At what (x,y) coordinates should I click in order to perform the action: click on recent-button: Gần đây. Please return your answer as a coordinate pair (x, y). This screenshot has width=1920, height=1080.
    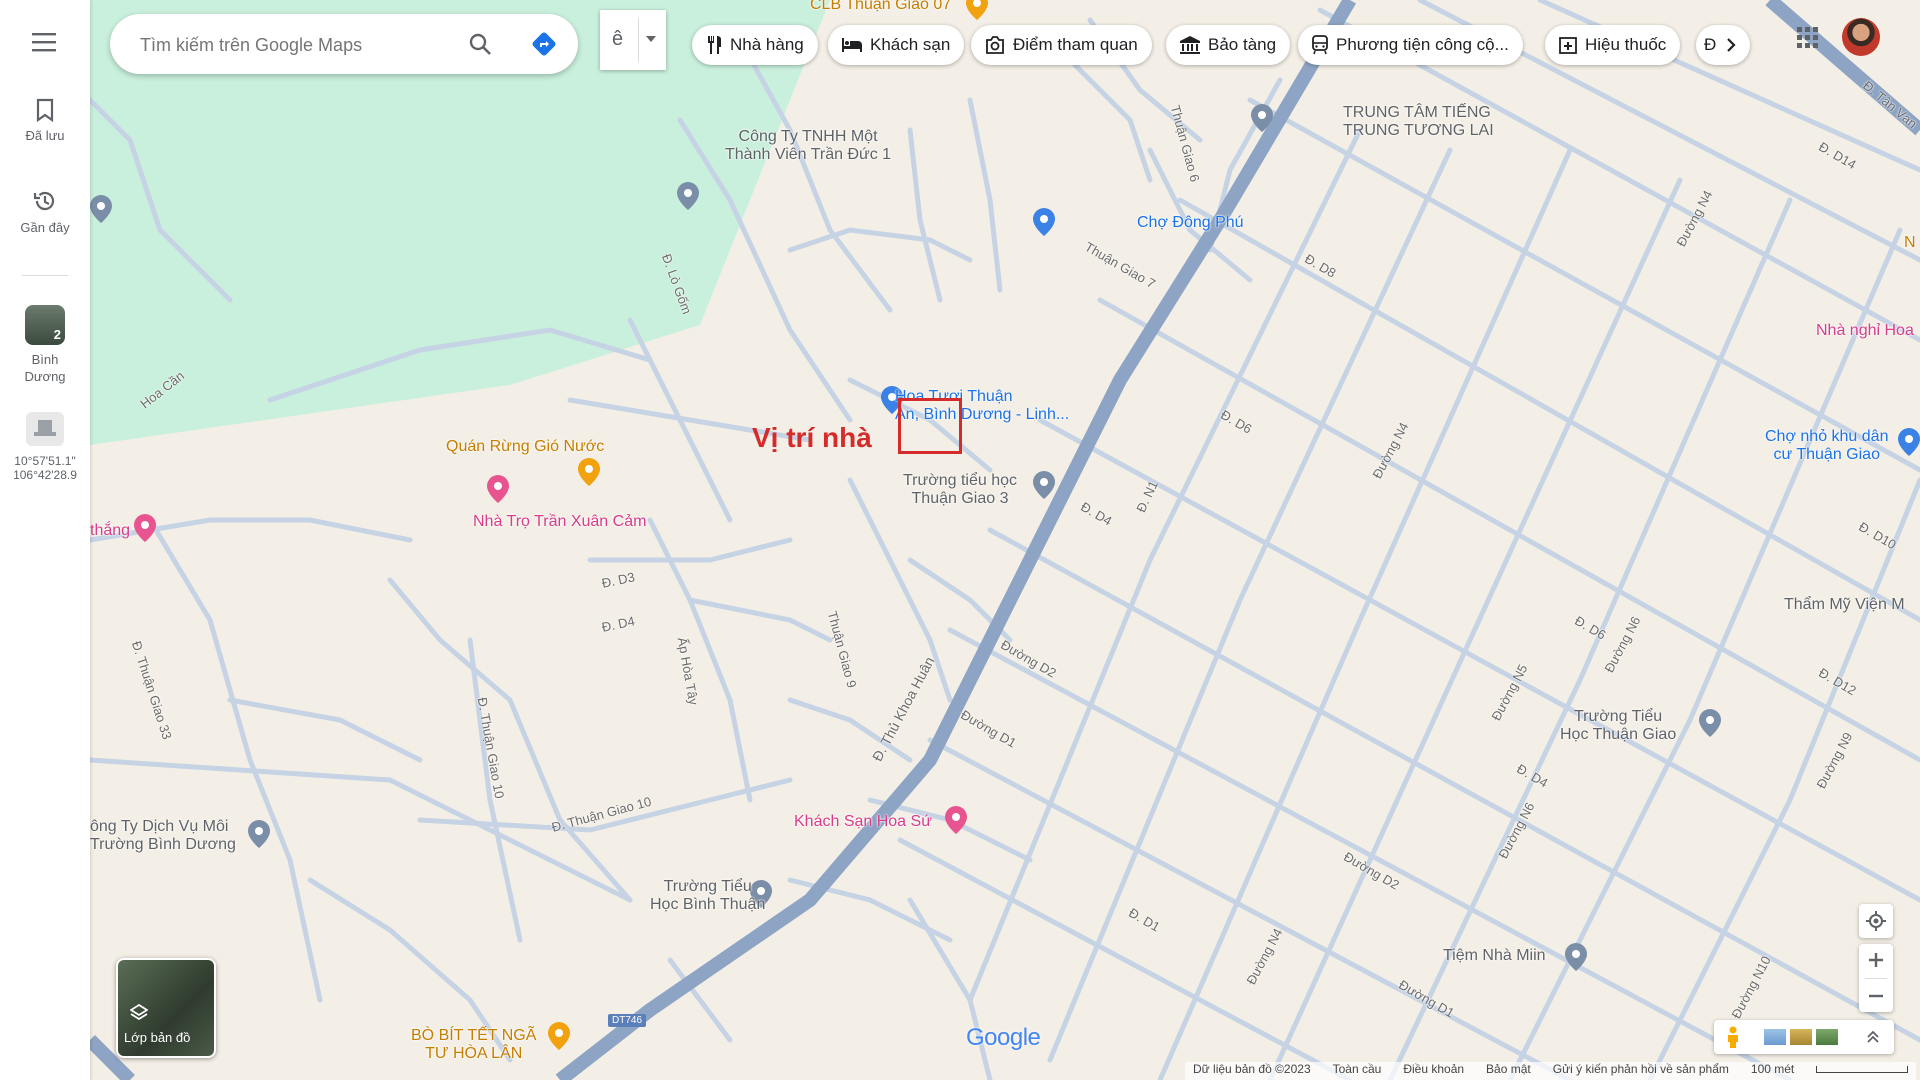
    Looking at the image, I should click on (45, 211).